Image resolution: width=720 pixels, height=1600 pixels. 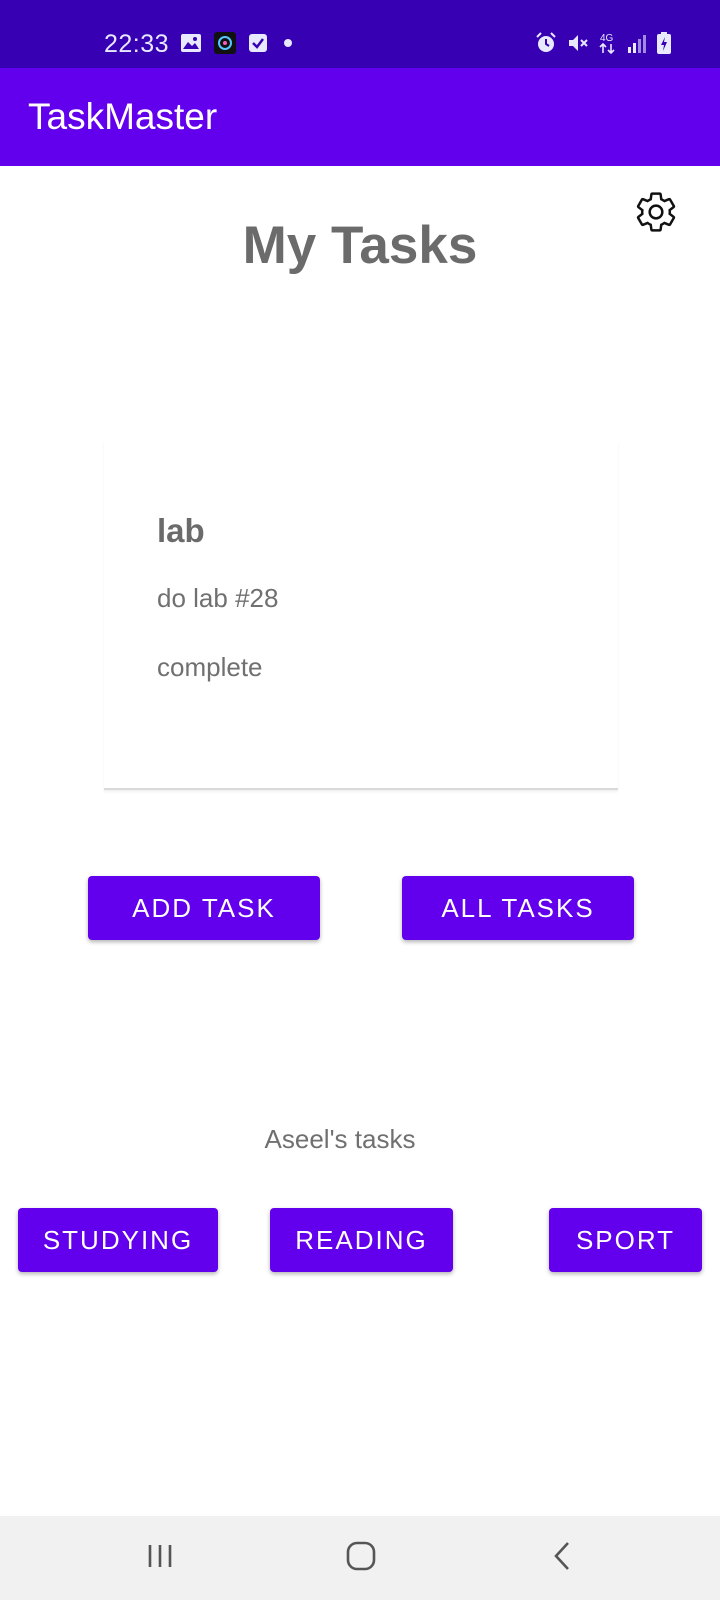 I want to click on back-icon, so click(x=563, y=1558).